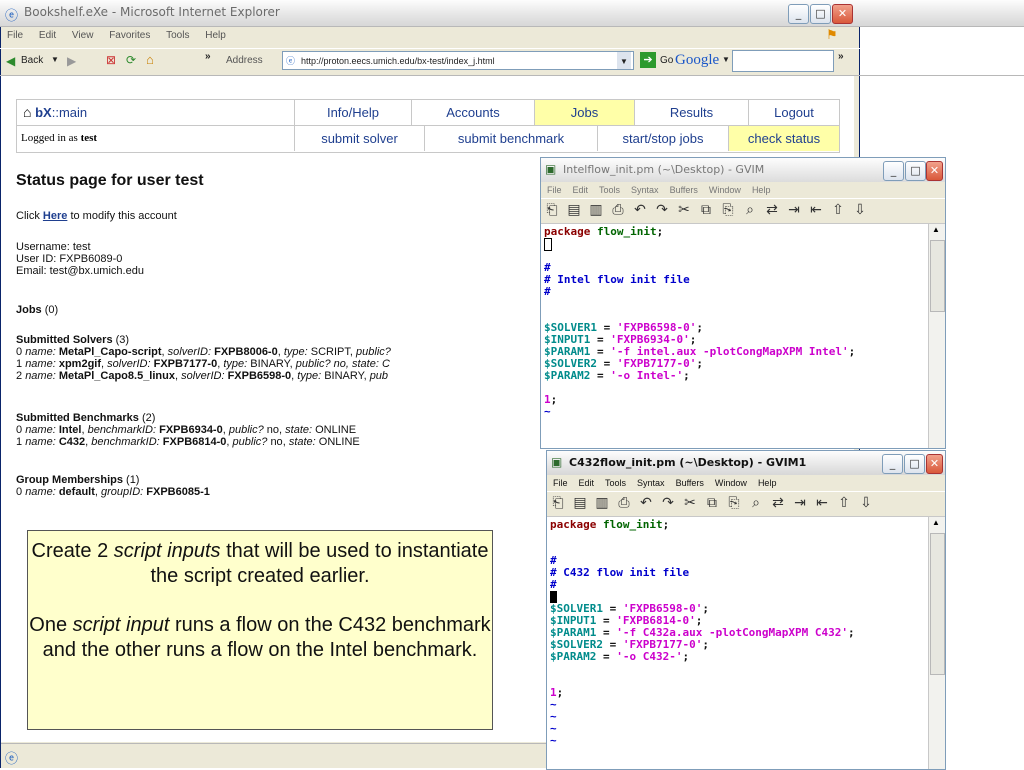  I want to click on menu-favorites: Favorites, so click(129, 35).